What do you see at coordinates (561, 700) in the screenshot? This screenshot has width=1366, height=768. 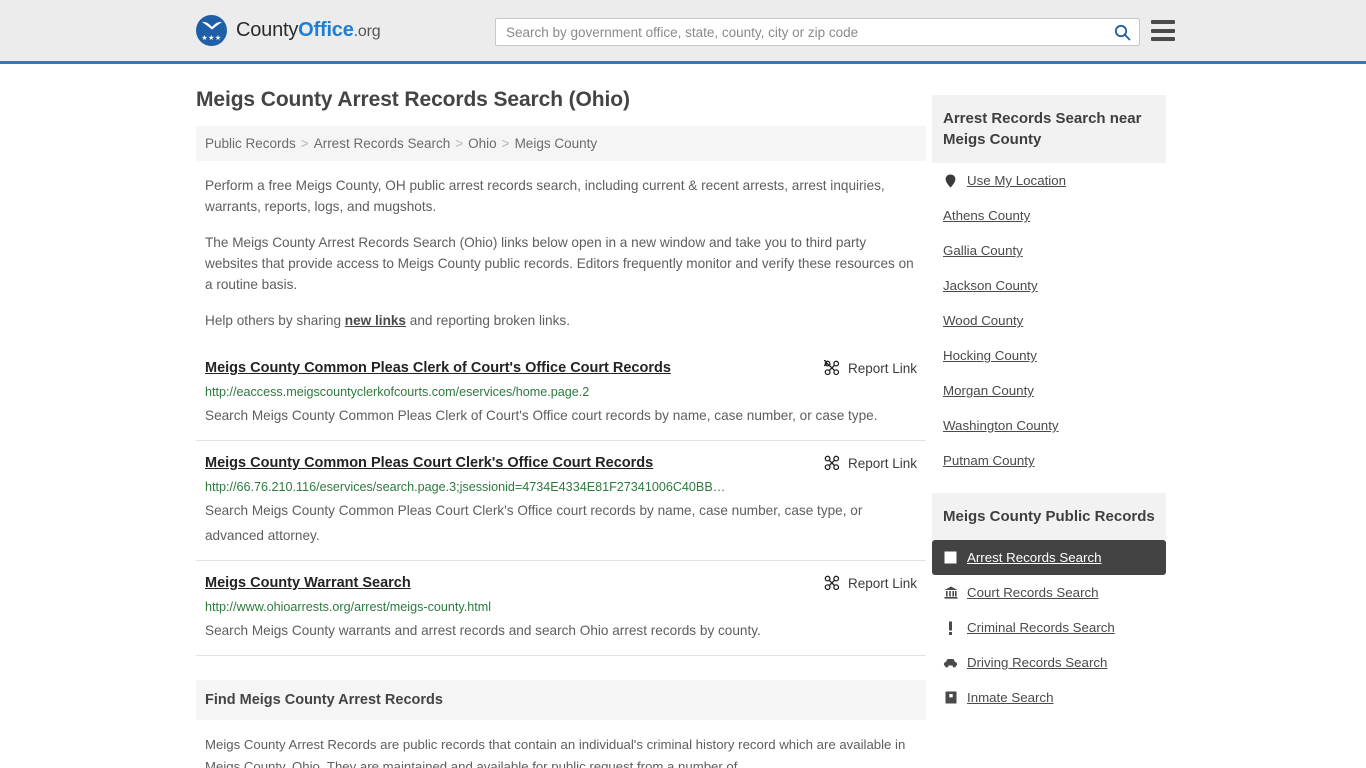 I see `find-records-heading: Find Meigs County Arrest Records` at bounding box center [561, 700].